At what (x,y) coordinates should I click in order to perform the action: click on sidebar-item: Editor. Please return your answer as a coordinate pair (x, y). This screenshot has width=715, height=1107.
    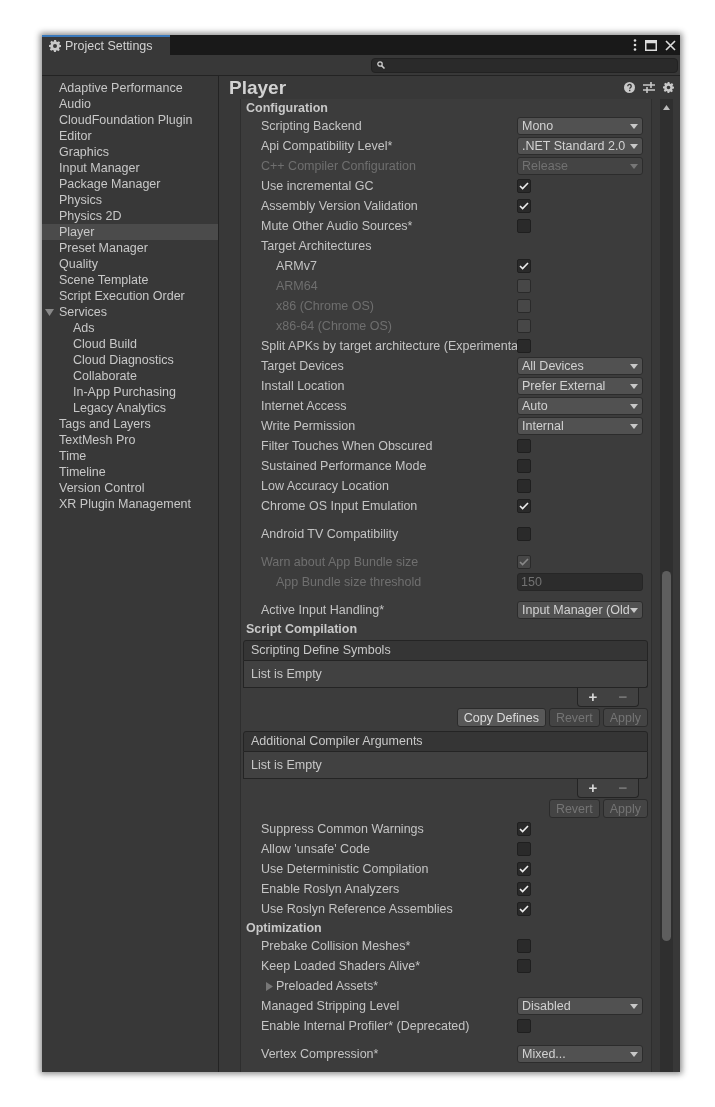
    Looking at the image, I should click on (130, 136).